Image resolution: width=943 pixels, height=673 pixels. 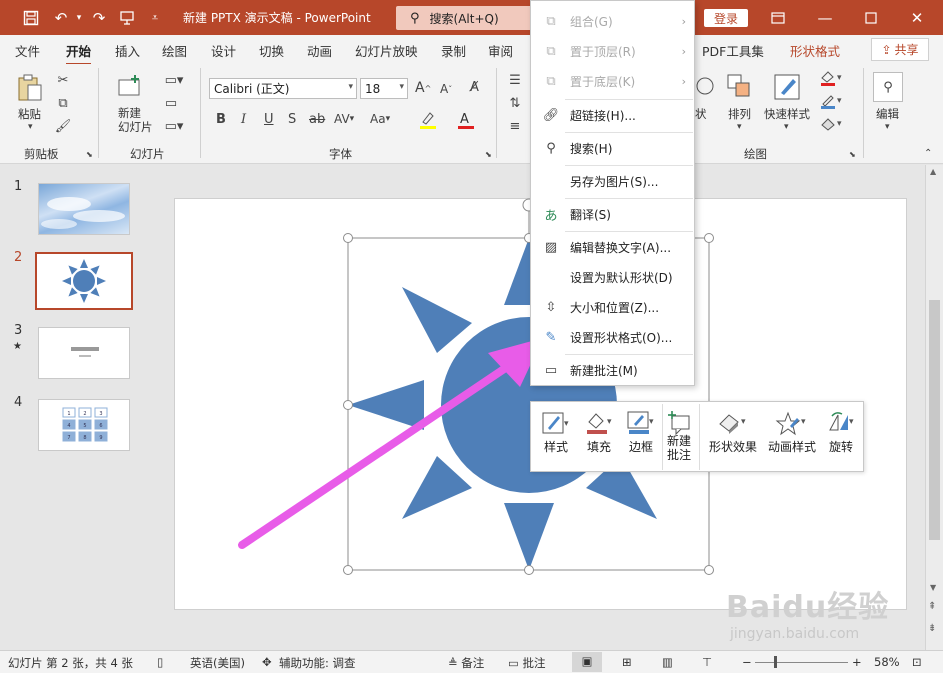 What do you see at coordinates (551, 115) in the screenshot?
I see `link-icon: 🔗︎` at bounding box center [551, 115].